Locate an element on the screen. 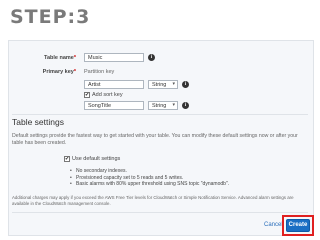 Image resolution: width=320 pixels, height=240 pixels. default-settings-label: Use default settings is located at coordinates (96, 159).